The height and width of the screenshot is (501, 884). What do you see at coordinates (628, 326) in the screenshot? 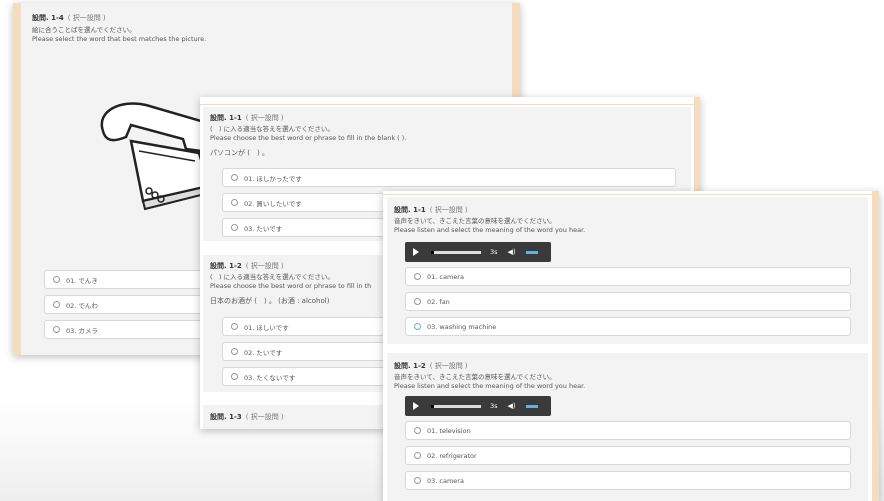
I see `option-3: 03. washing machine` at bounding box center [628, 326].